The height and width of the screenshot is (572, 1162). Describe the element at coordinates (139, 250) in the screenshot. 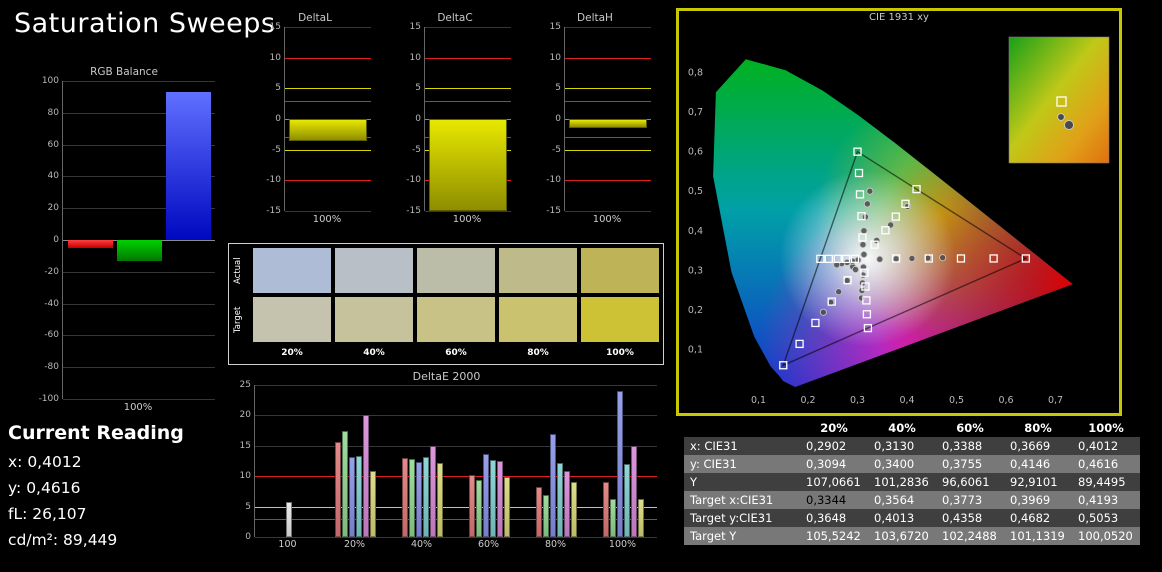

I see `rgb-bar` at that location.